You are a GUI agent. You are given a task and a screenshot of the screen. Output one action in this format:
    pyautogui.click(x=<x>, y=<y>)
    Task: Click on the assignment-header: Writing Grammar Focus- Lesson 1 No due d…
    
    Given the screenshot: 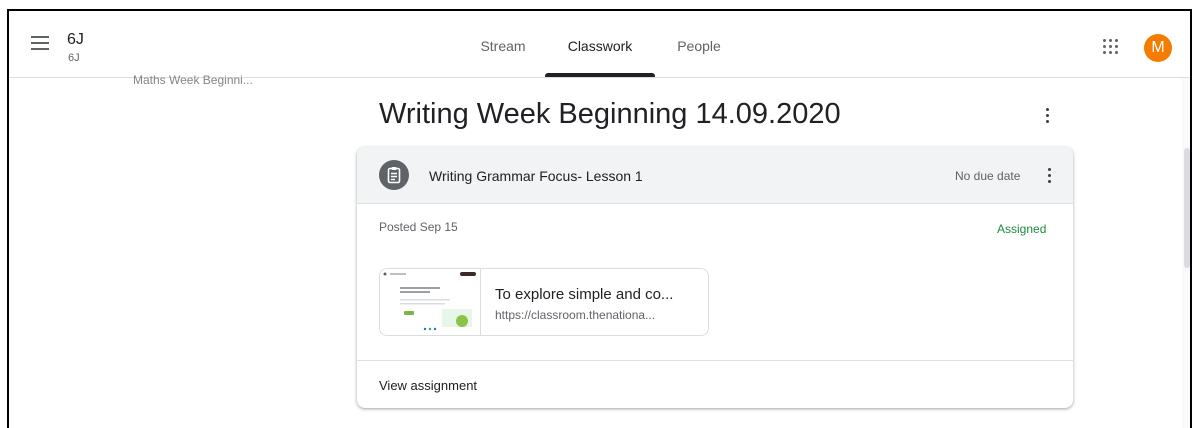 What is the action you would take?
    pyautogui.click(x=715, y=175)
    